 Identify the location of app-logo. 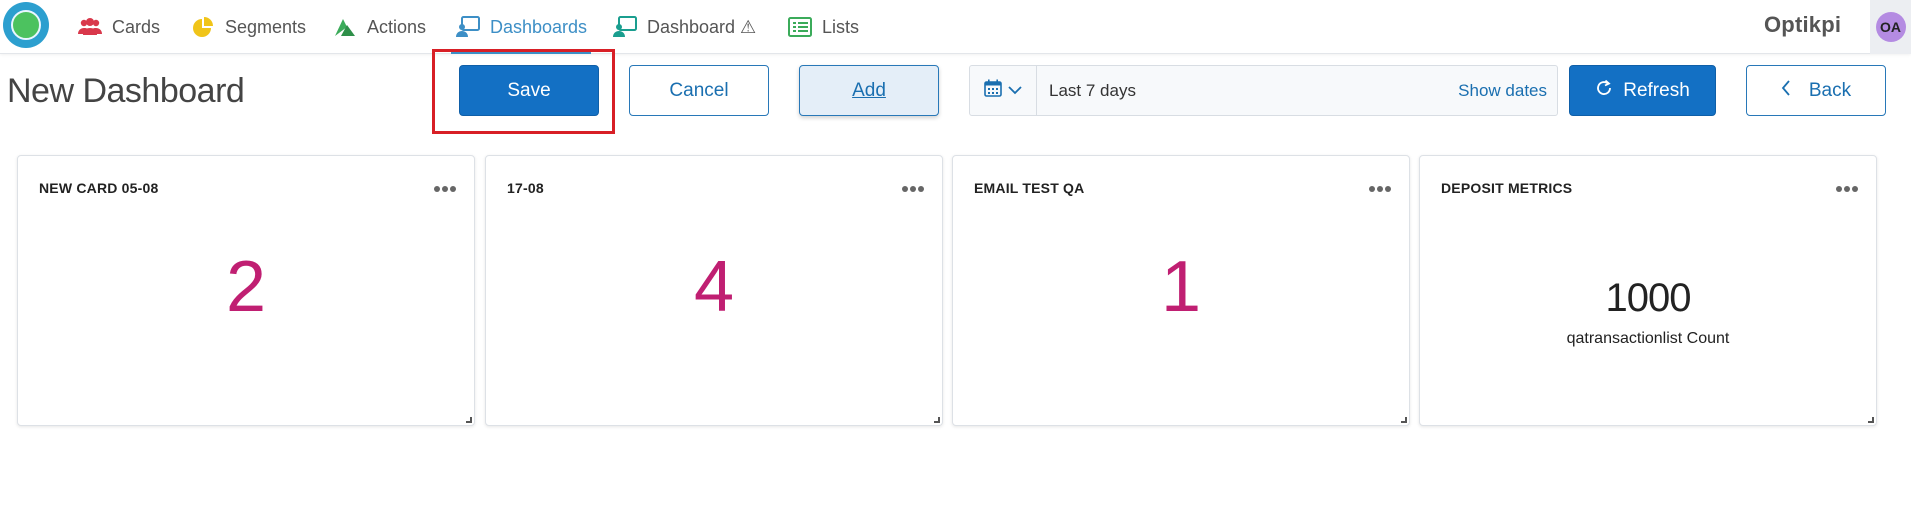
(26, 25).